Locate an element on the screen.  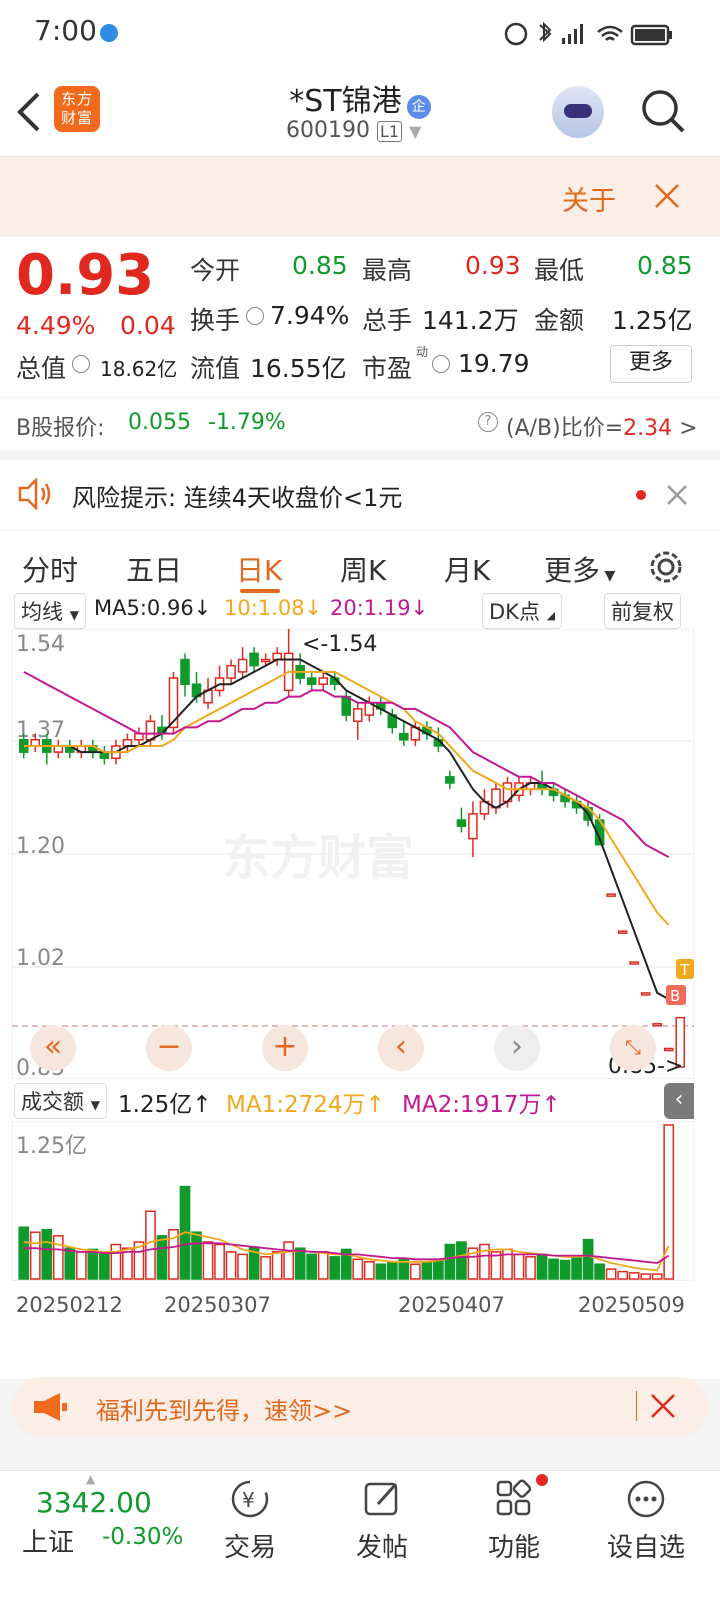
ma-selector: 均线 ▼ is located at coordinates (50, 611).